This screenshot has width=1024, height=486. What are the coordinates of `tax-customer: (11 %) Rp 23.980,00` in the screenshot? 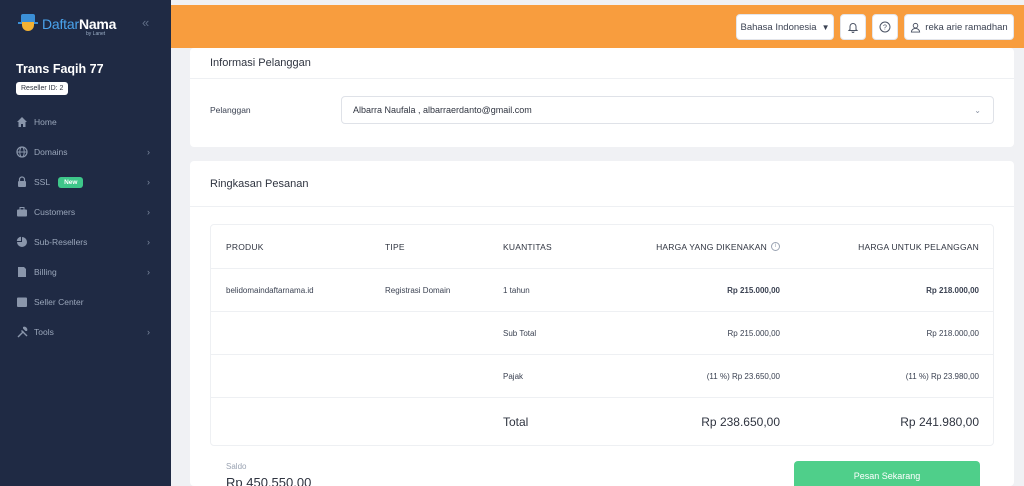 It's located at (942, 376).